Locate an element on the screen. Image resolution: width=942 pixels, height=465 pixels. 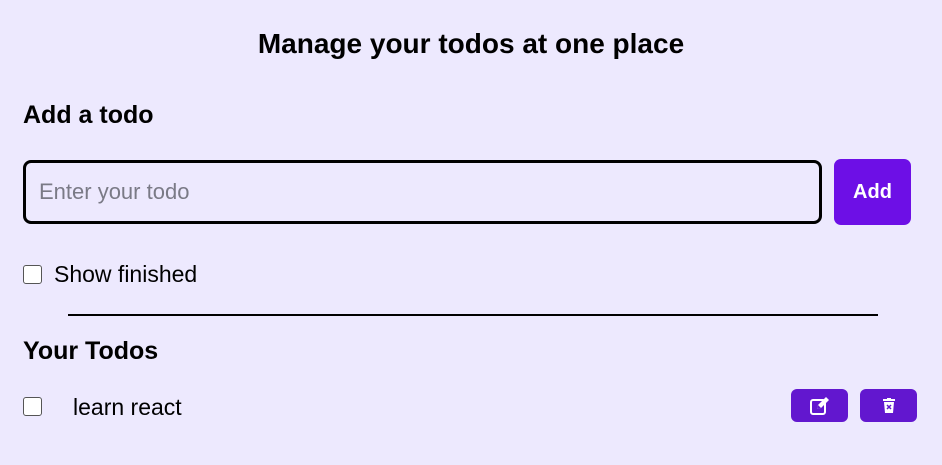
add-todo-heading: Add a todo is located at coordinates (88, 115).